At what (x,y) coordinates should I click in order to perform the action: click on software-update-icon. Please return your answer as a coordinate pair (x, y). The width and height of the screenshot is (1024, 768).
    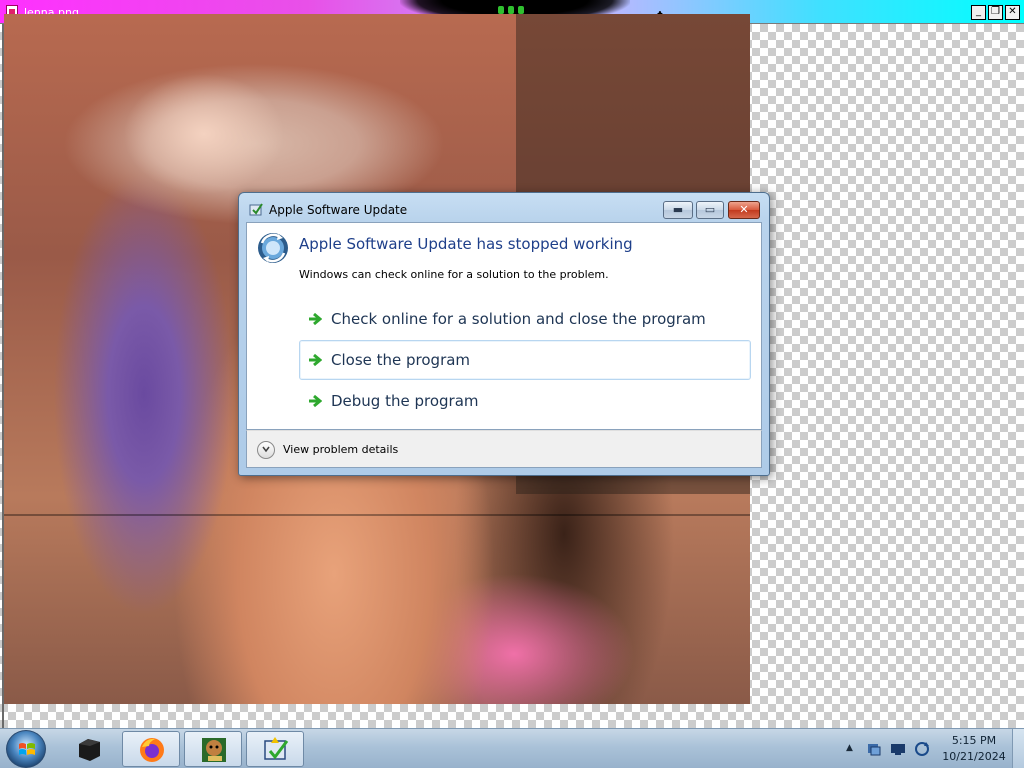
    Looking at the image, I should click on (276, 748).